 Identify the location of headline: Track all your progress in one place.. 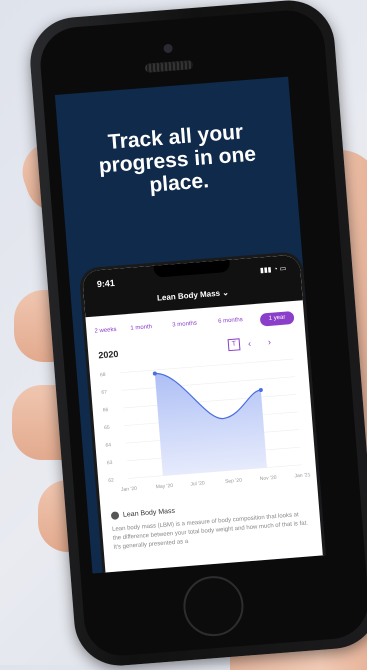
(177, 160).